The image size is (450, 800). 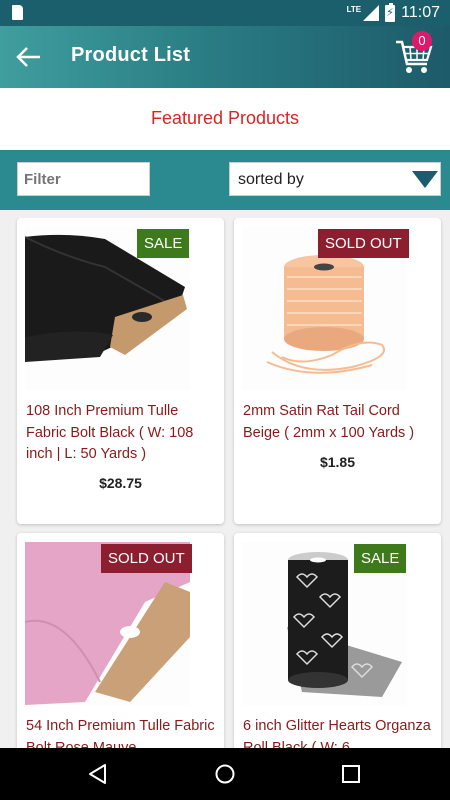 I want to click on featured-header: Featured Products, so click(x=225, y=119).